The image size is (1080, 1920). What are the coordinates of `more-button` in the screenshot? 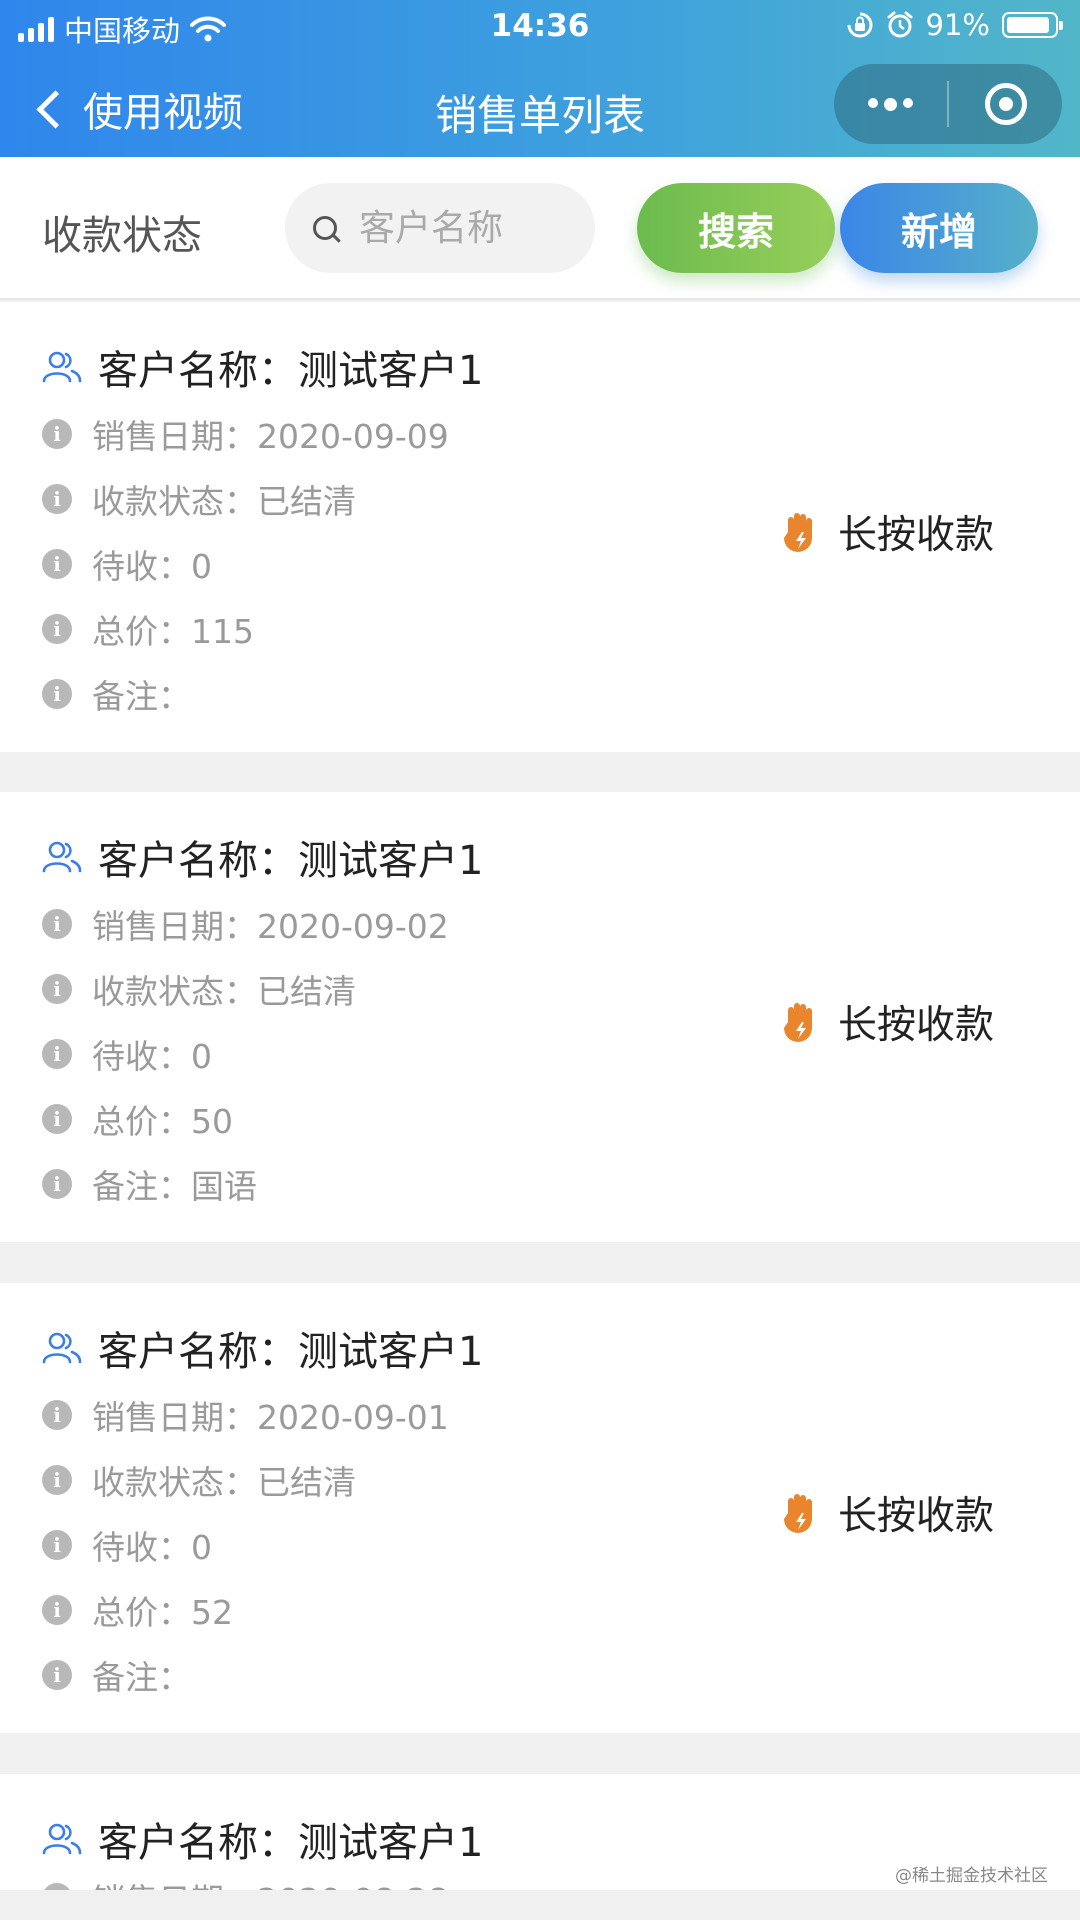 It's located at (890, 104).